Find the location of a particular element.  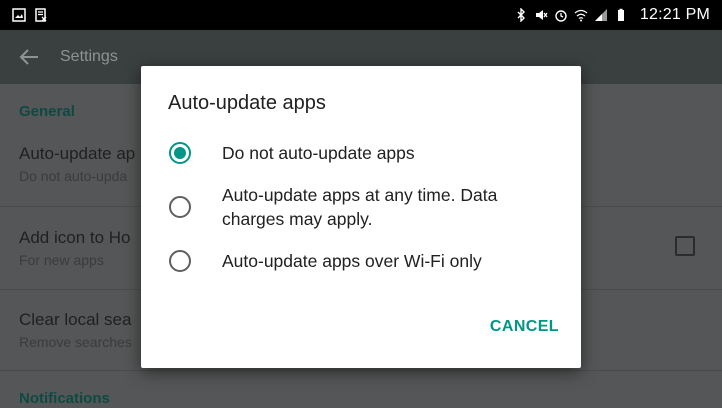

alarm-icon is located at coordinates (561, 16).